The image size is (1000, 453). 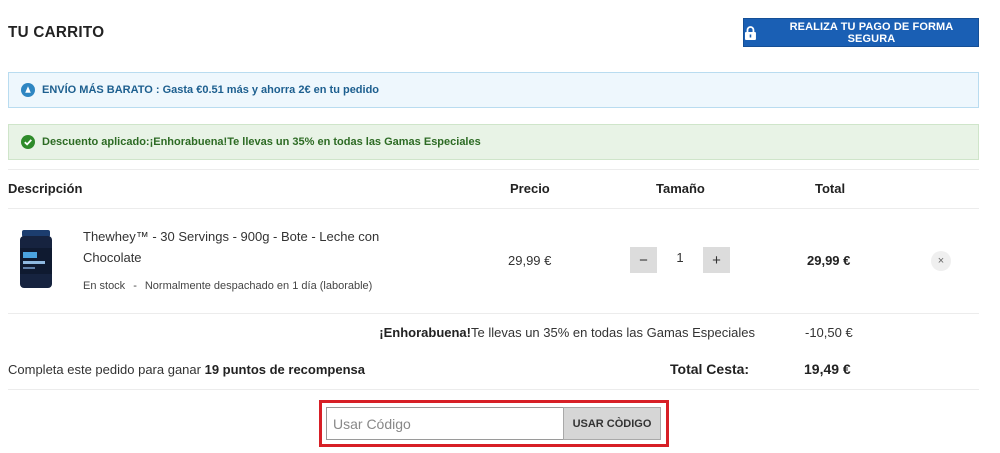 What do you see at coordinates (28, 142) in the screenshot?
I see `check-circle-icon` at bounding box center [28, 142].